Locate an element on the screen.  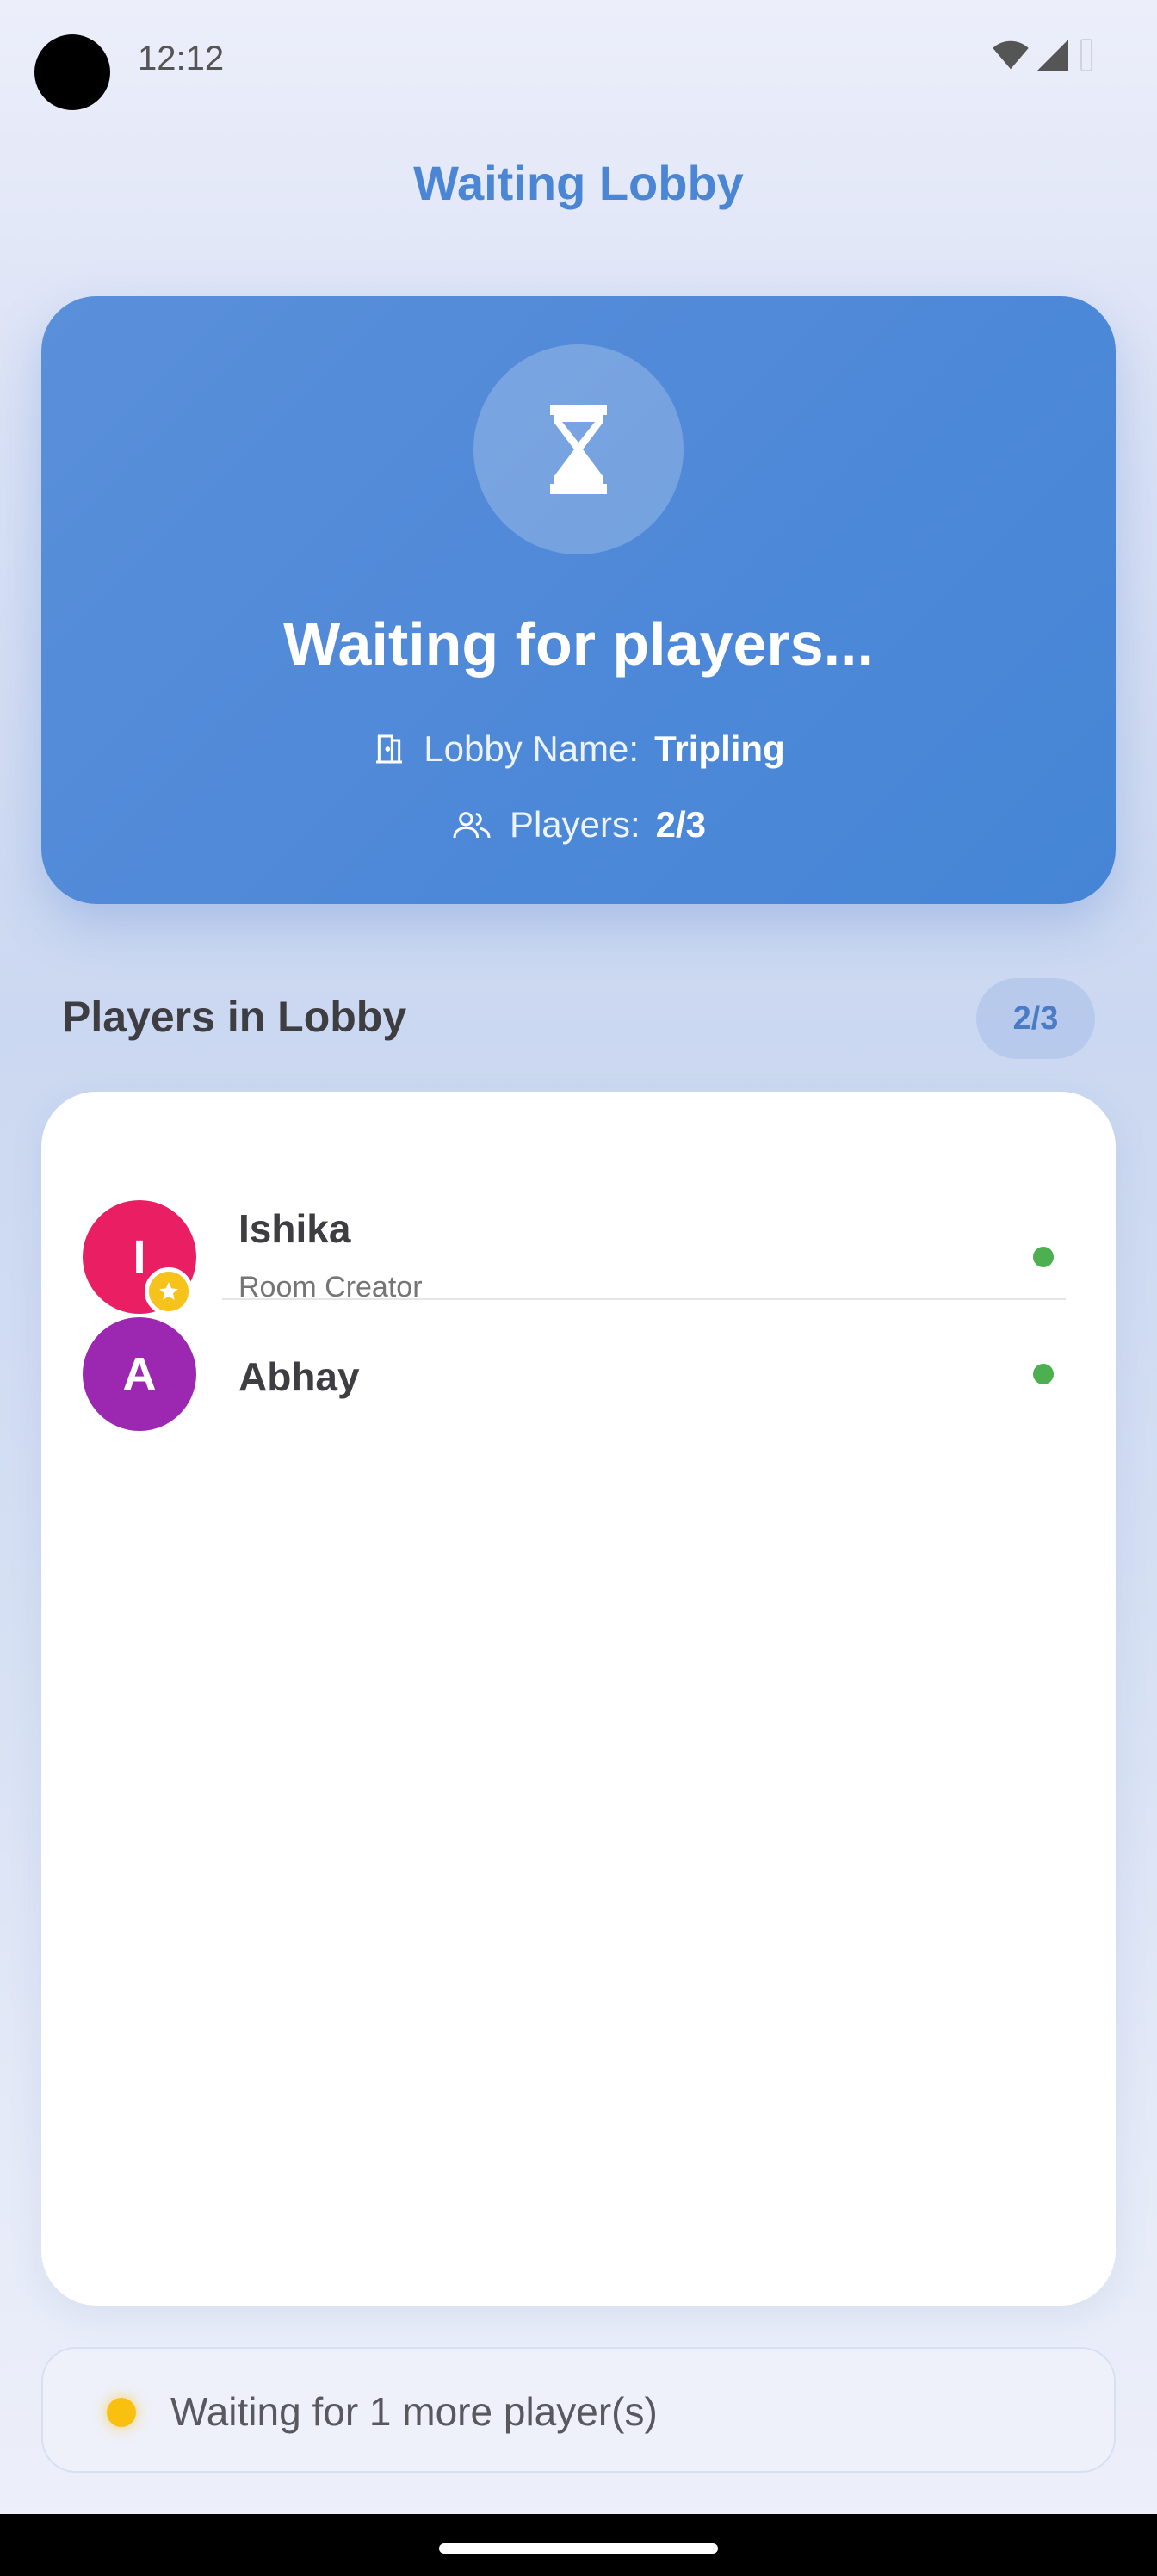
lobby-name-label: Lobby Name: is located at coordinates (532, 748).